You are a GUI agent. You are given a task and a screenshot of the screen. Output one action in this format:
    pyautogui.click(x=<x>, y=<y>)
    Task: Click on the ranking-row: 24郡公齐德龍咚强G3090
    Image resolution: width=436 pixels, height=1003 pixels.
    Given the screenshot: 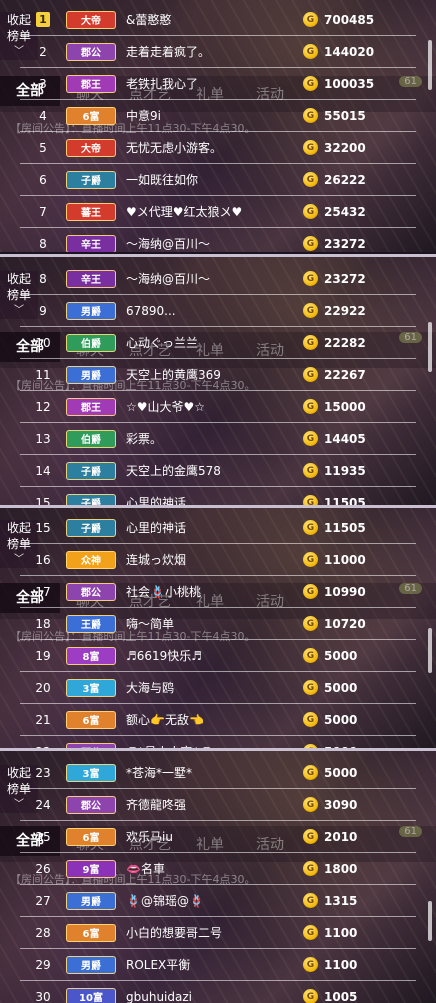 What is the action you would take?
    pyautogui.click(x=218, y=805)
    